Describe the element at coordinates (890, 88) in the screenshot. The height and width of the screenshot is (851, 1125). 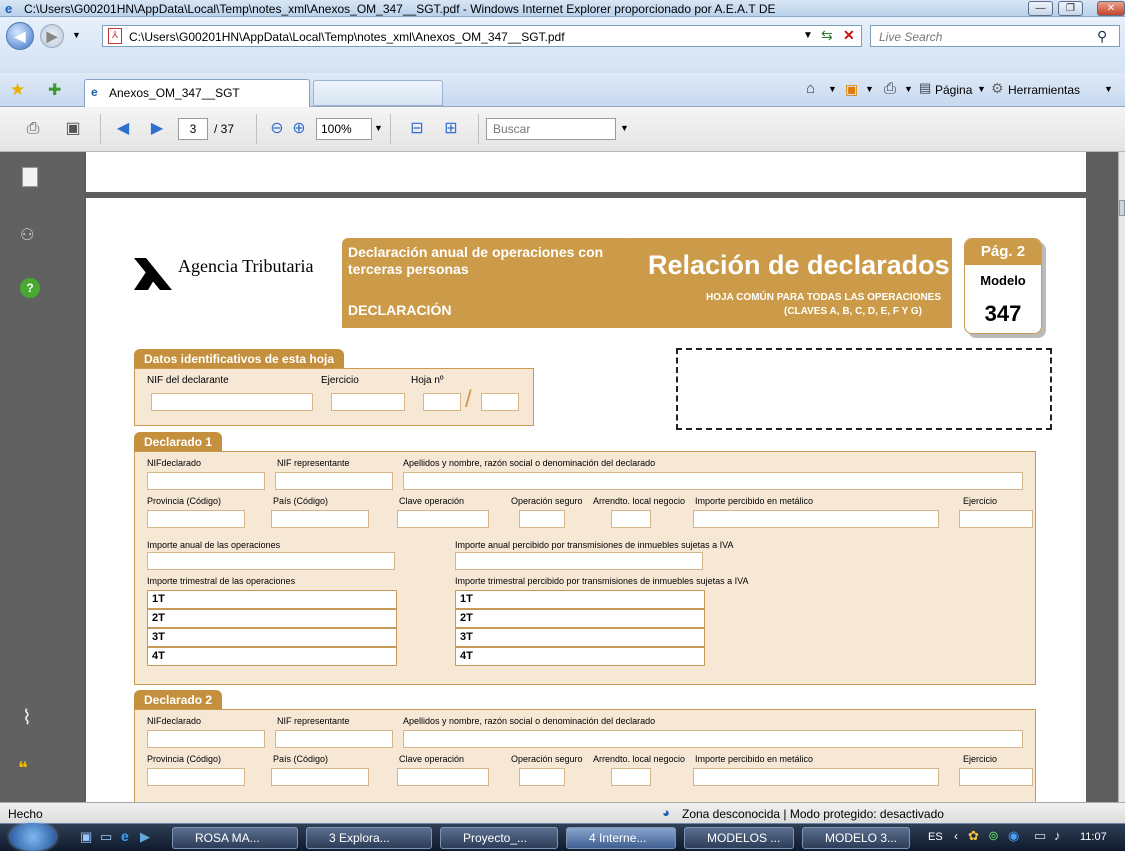
I see `print-icon: ⎙` at that location.